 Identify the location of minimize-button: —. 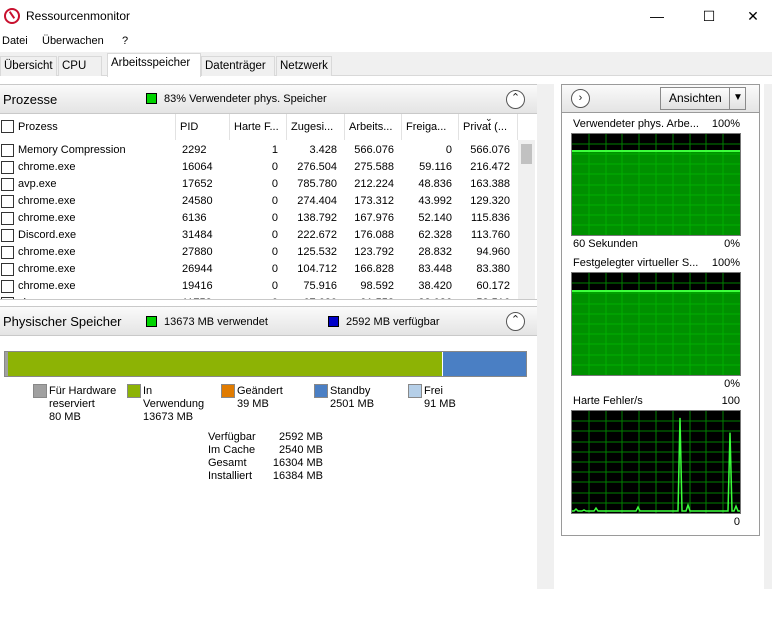
(657, 16).